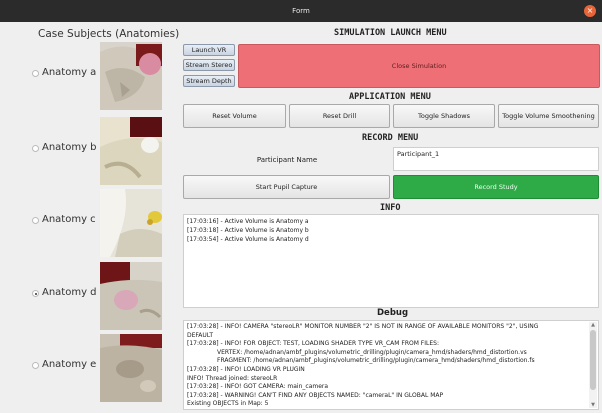 This screenshot has height=413, width=602. Describe the element at coordinates (287, 160) in the screenshot. I see `participant-name-label: Participant Name` at that location.